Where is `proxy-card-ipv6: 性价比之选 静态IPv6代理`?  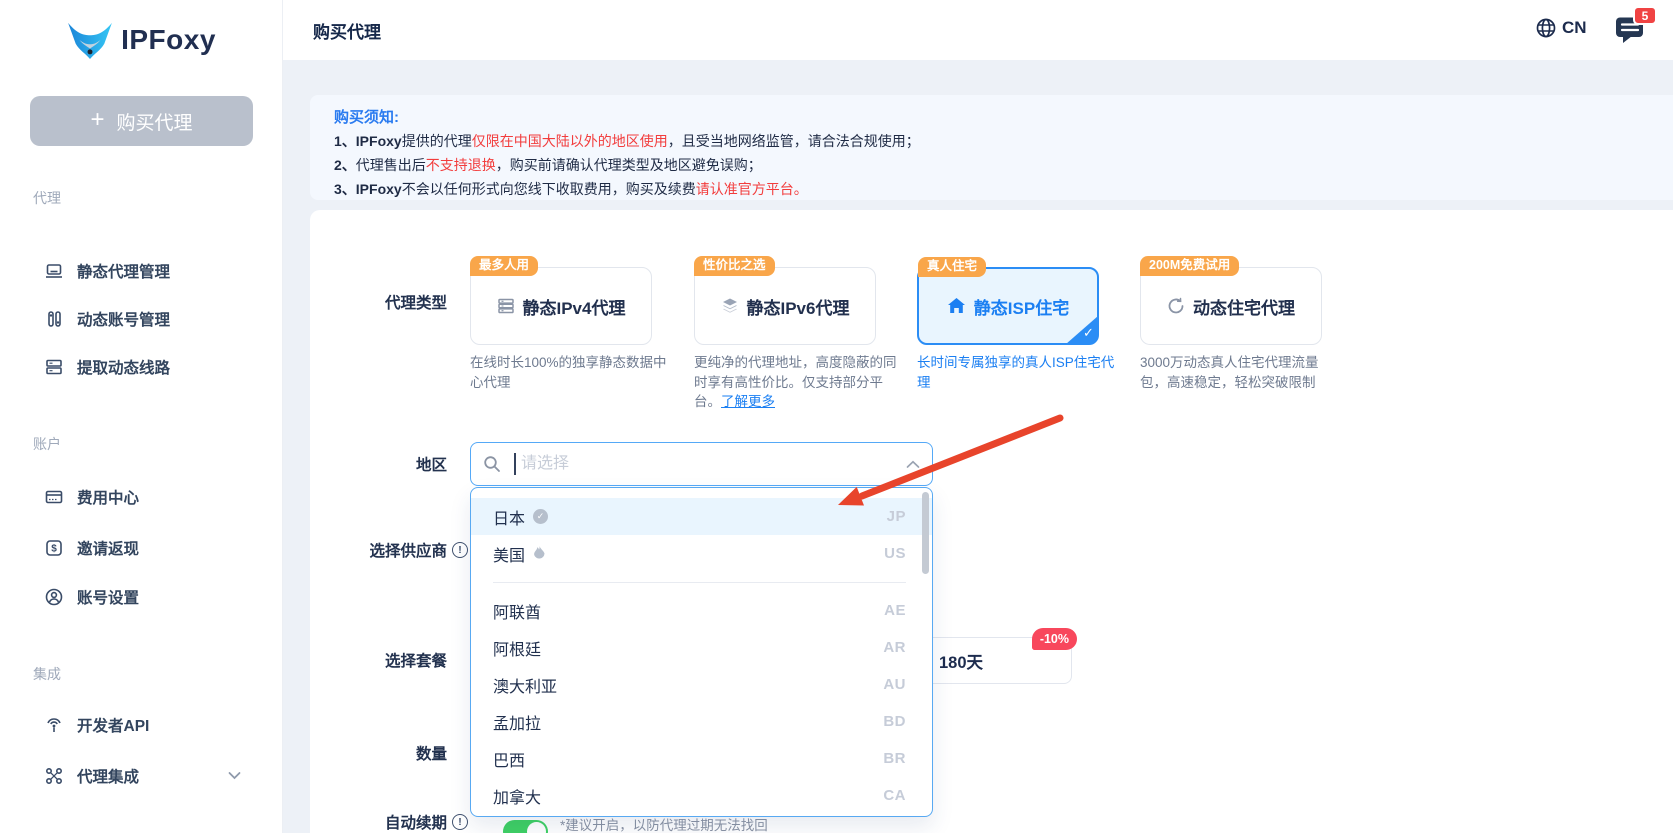 proxy-card-ipv6: 性价比之选 静态IPv6代理 is located at coordinates (785, 300).